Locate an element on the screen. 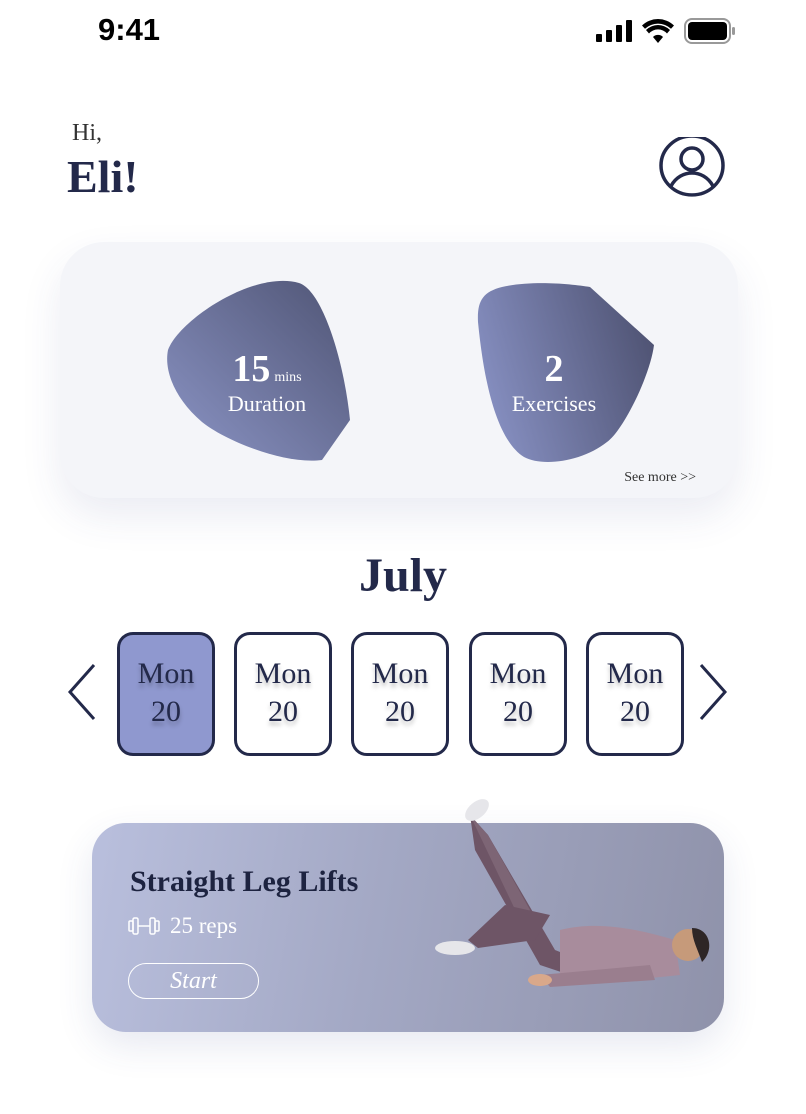 This screenshot has width=806, height=1114. chevron-left-icon is located at coordinates (82, 692).